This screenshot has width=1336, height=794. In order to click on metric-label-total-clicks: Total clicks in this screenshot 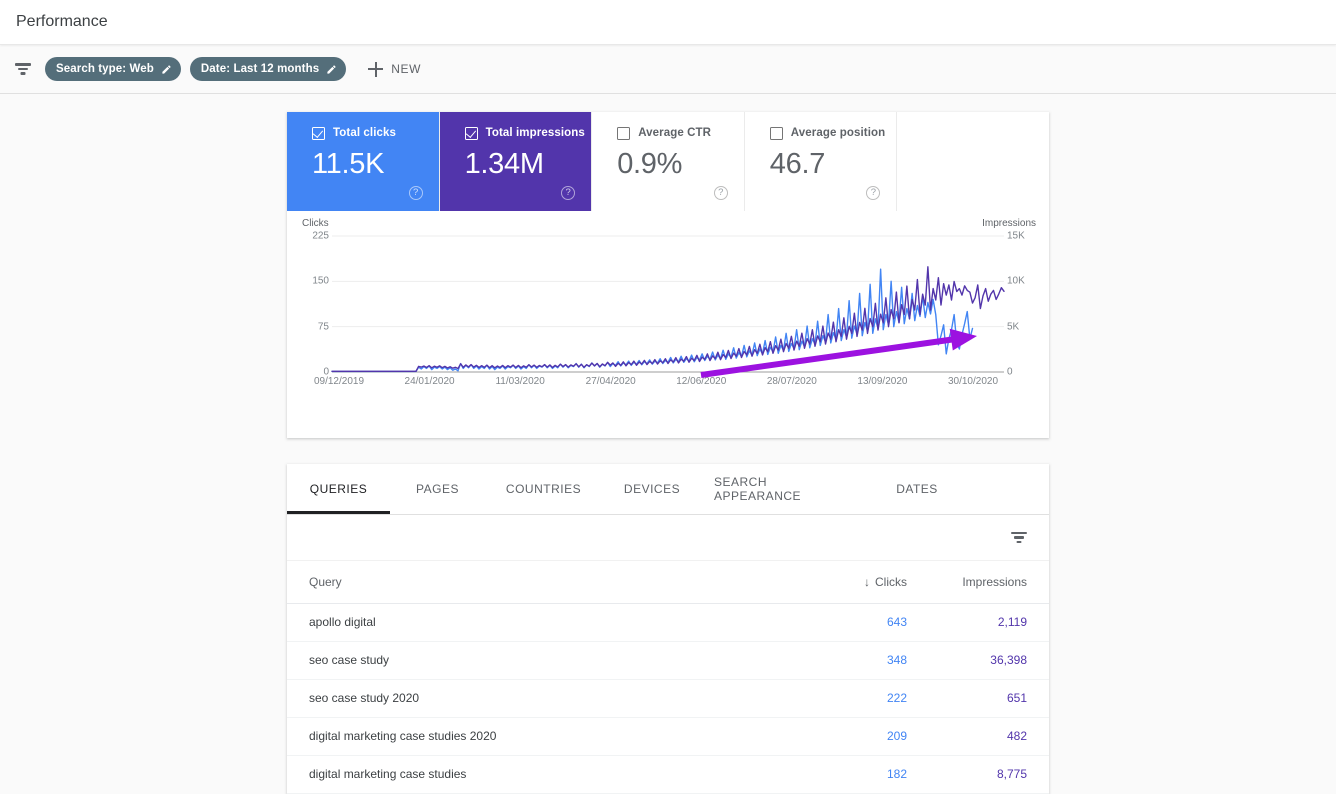, I will do `click(364, 133)`.